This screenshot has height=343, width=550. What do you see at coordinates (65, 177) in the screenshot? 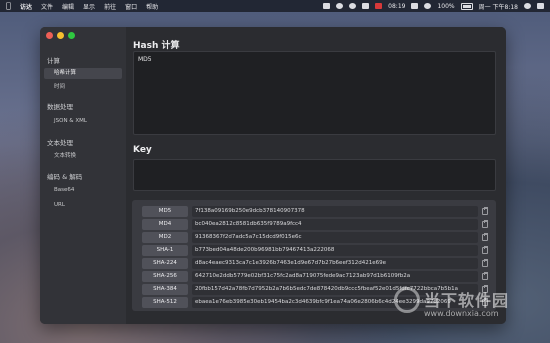
I see `sidebar-group-encode: 编码 & 解码` at bounding box center [65, 177].